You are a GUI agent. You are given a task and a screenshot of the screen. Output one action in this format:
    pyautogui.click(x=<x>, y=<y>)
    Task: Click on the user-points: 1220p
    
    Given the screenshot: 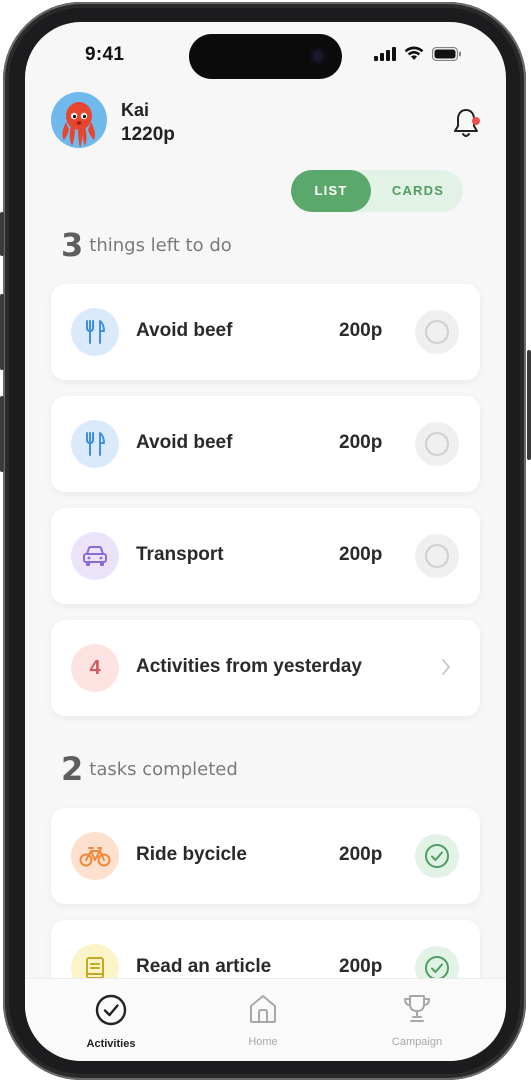 What is the action you would take?
    pyautogui.click(x=148, y=134)
    